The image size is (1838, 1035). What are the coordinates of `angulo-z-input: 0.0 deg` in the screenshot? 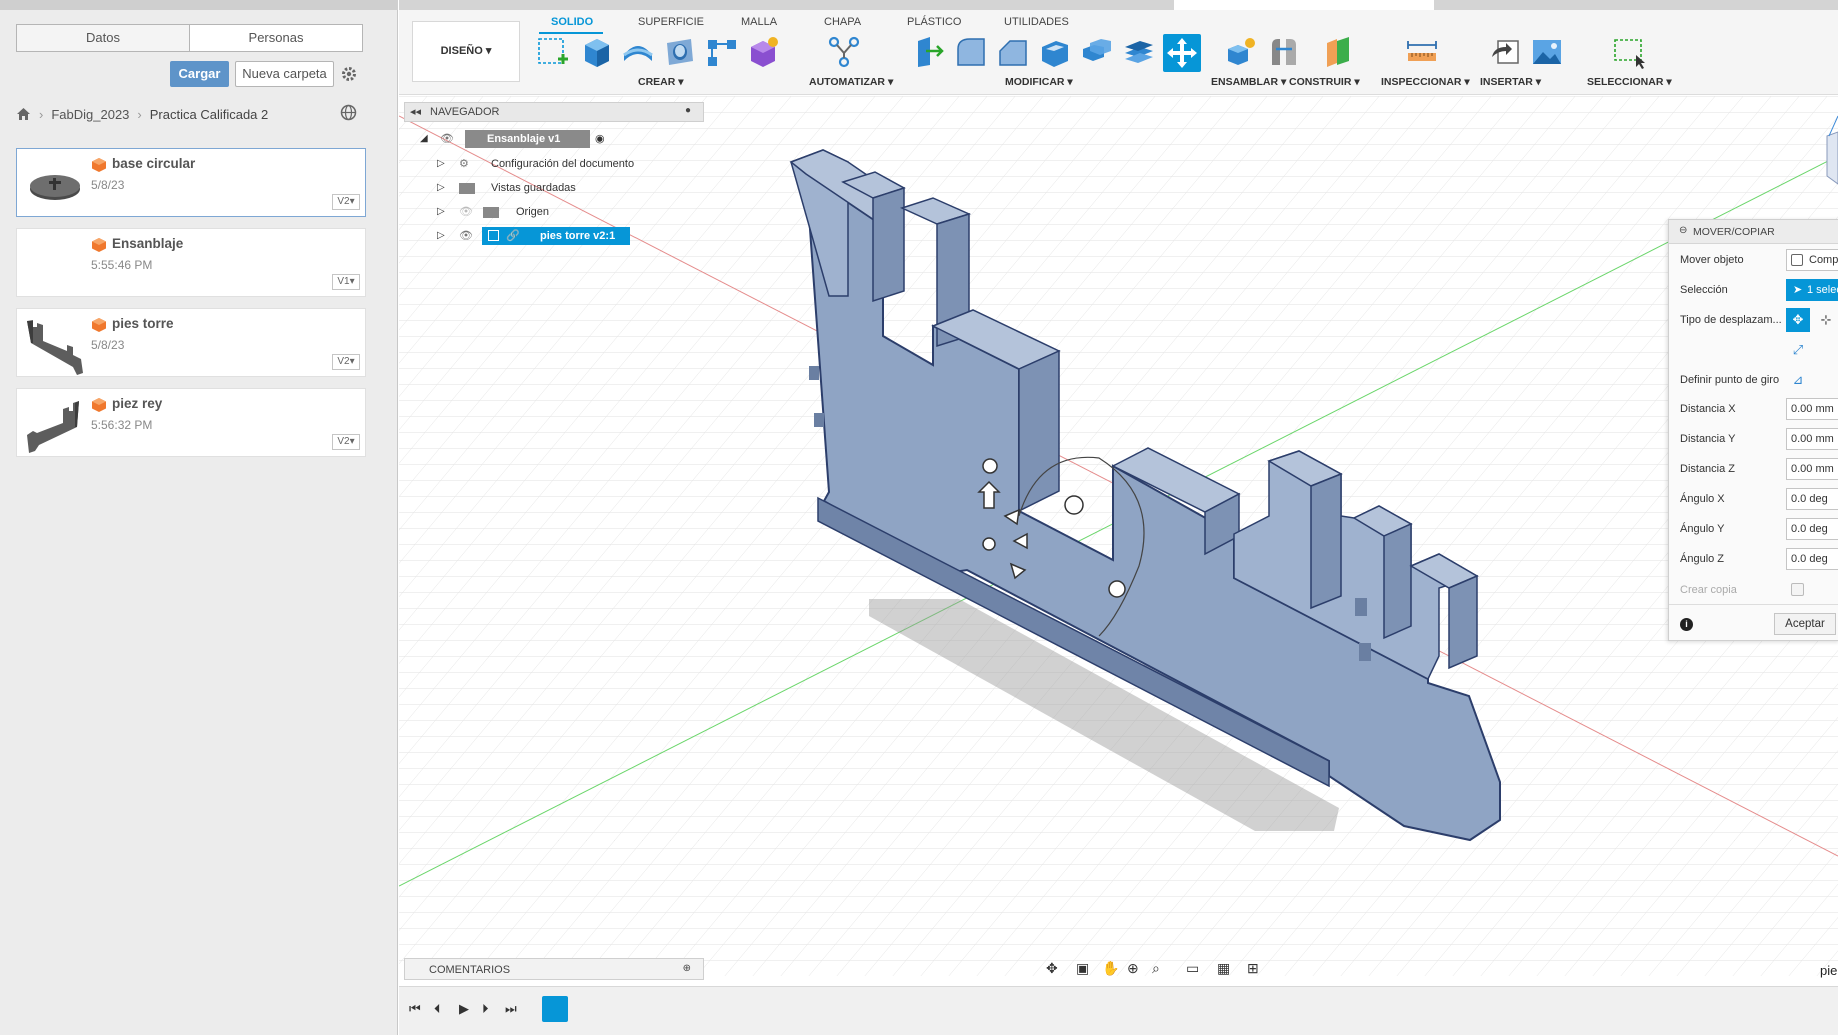 It's located at (1812, 559).